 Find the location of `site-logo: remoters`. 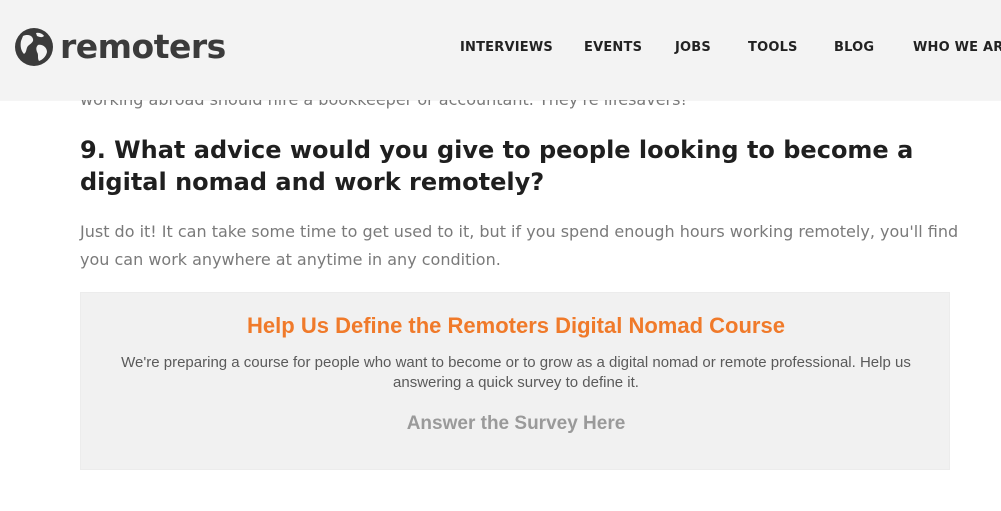

site-logo: remoters is located at coordinates (120, 47).